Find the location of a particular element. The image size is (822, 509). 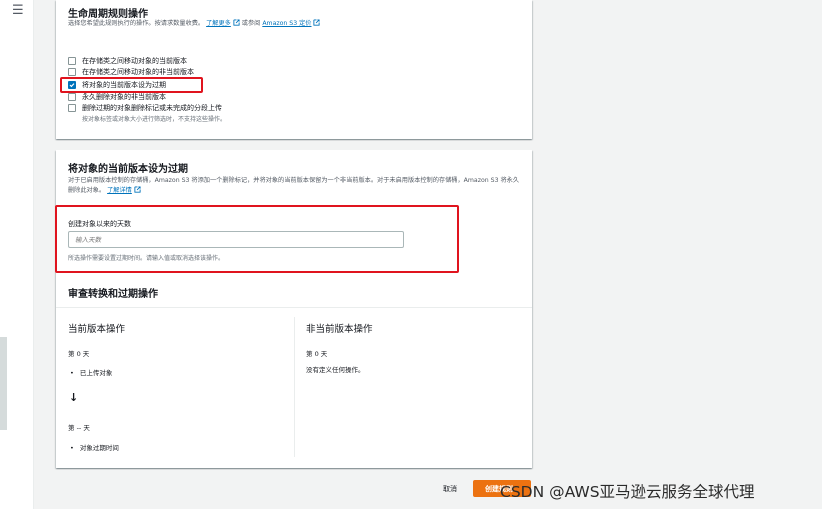

left-rail: ☰ is located at coordinates (17, 254).